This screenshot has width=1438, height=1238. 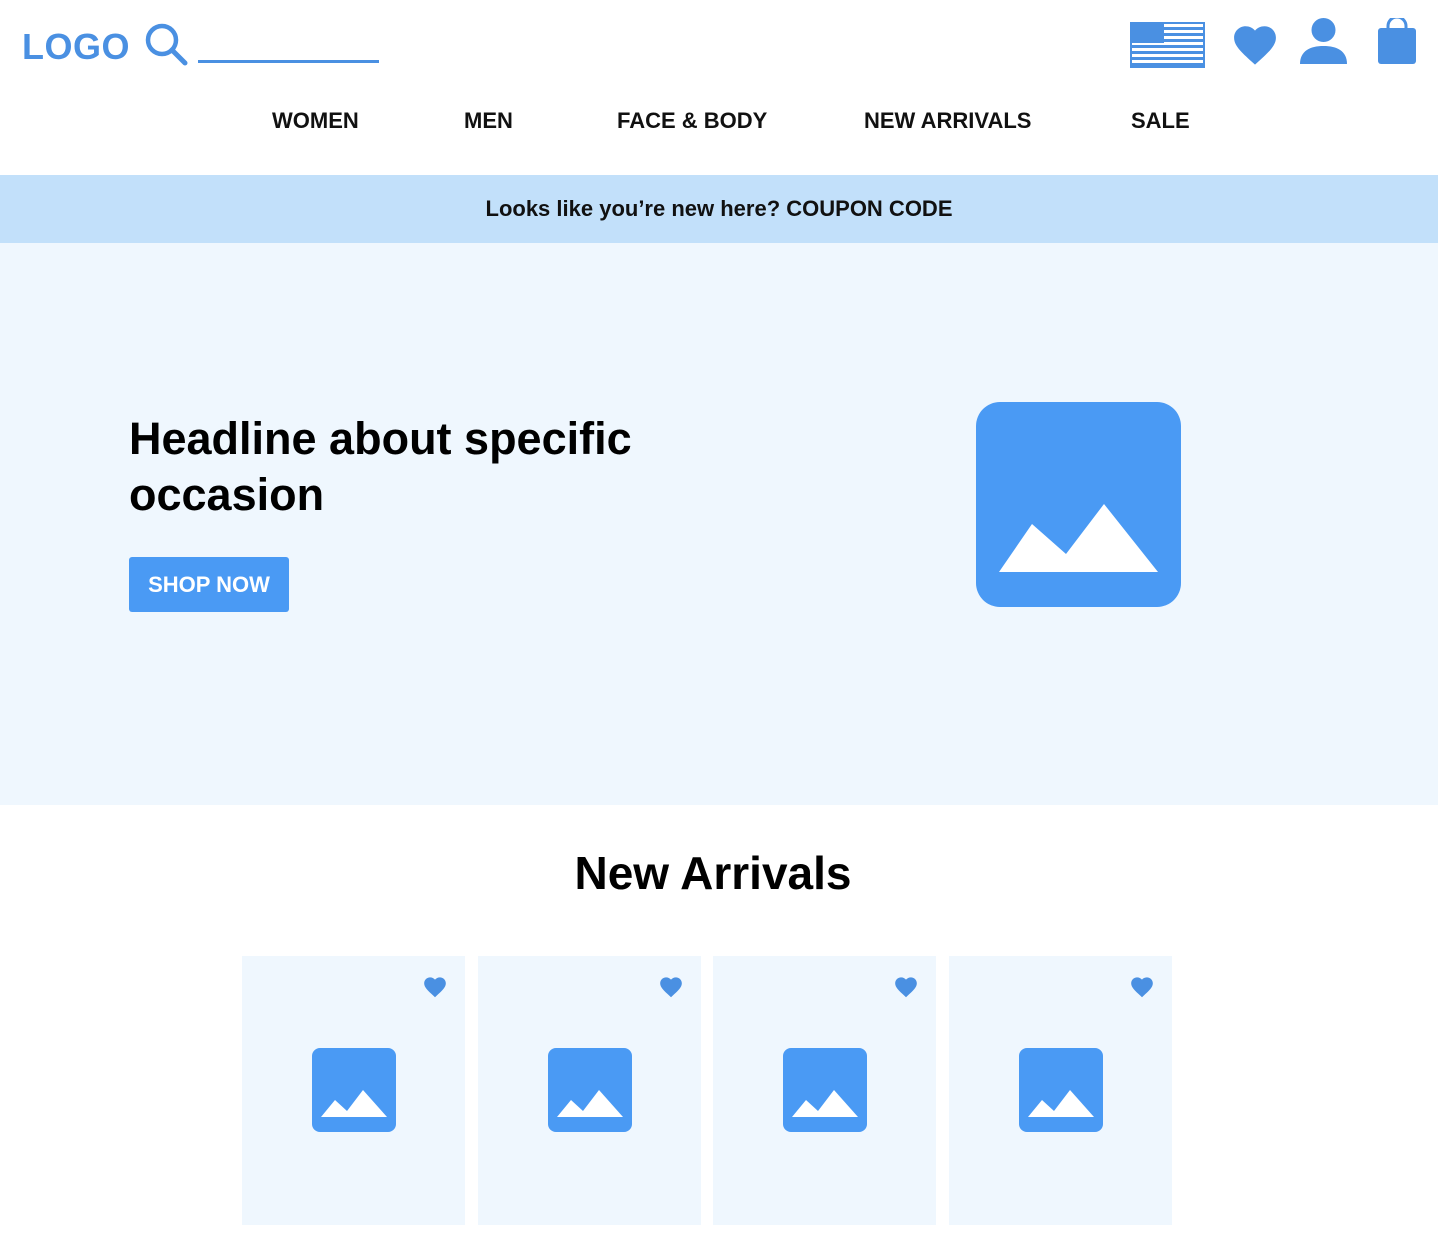 I want to click on shop-now-button: SHOP NOW, so click(x=209, y=584).